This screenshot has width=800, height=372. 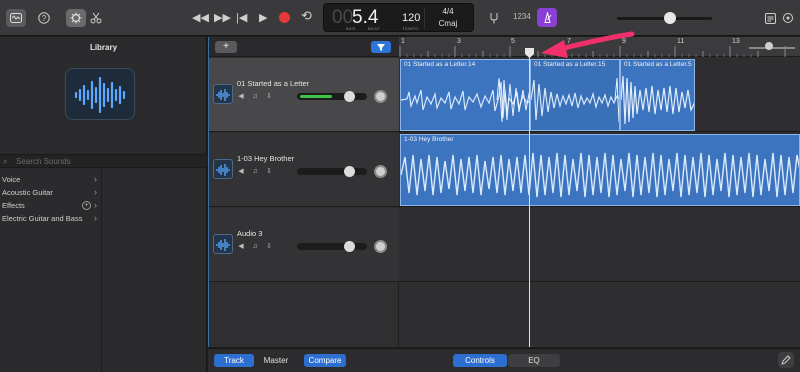 I want to click on audio-region: 01 Started as a Letter.15, so click(x=575, y=95).